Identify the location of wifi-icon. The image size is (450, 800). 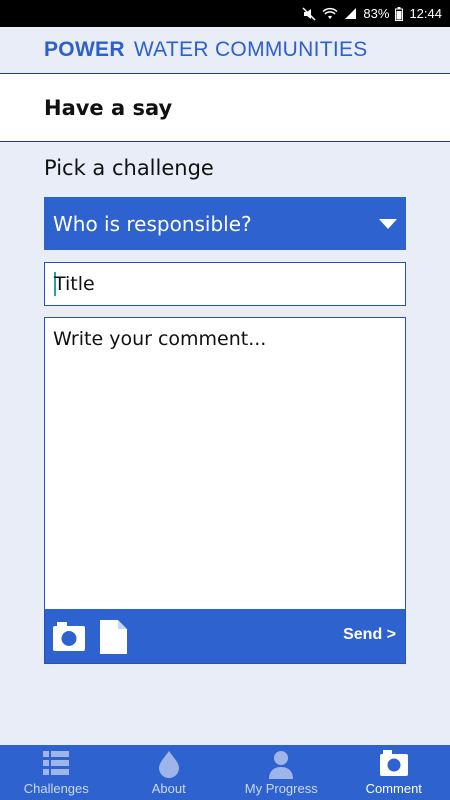
(330, 14).